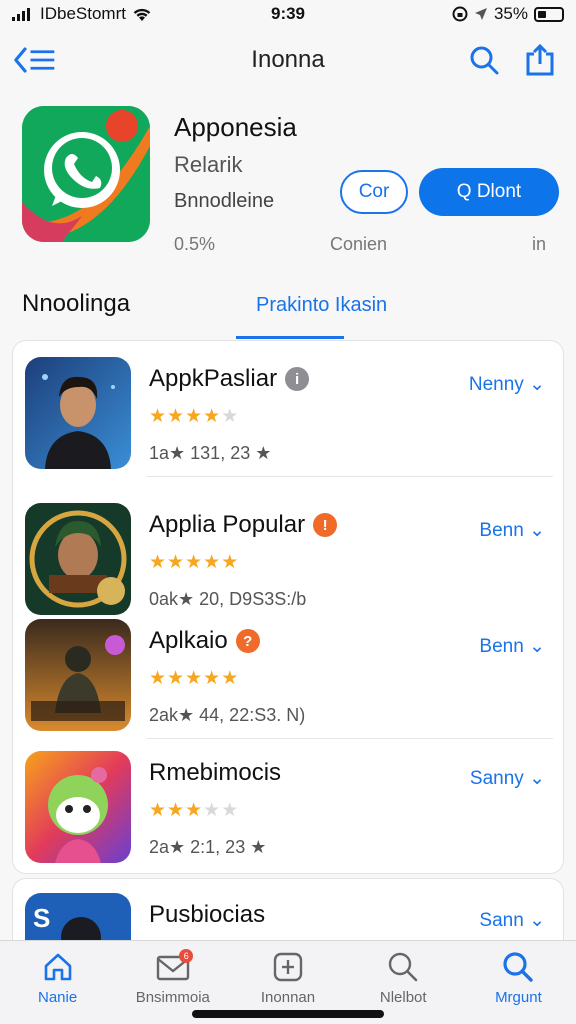 This screenshot has height=1024, width=576. I want to click on status-right: 35%, so click(508, 14).